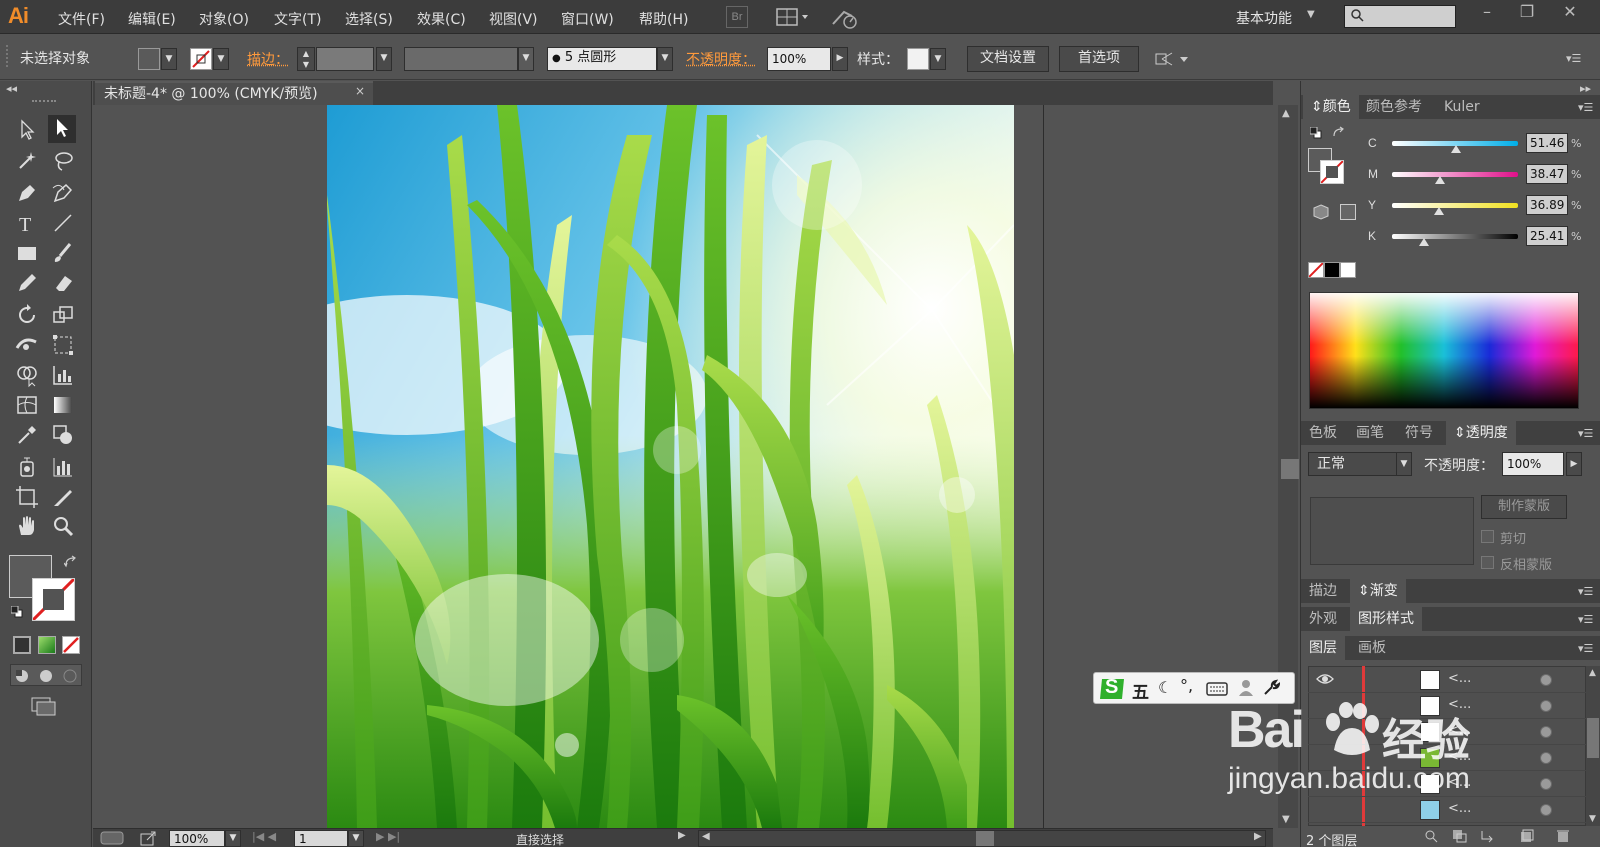 This screenshot has height=847, width=1600. I want to click on color-mode-button, so click(22, 645).